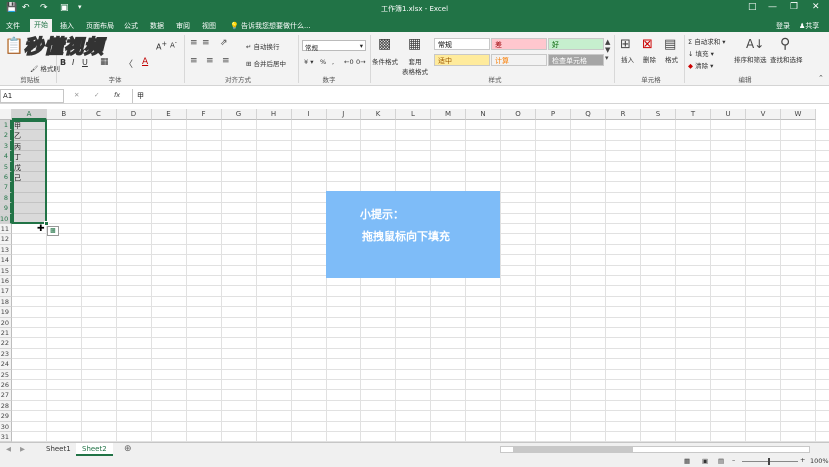  What do you see at coordinates (239, 114) in the screenshot?
I see `column-header-g: G` at bounding box center [239, 114].